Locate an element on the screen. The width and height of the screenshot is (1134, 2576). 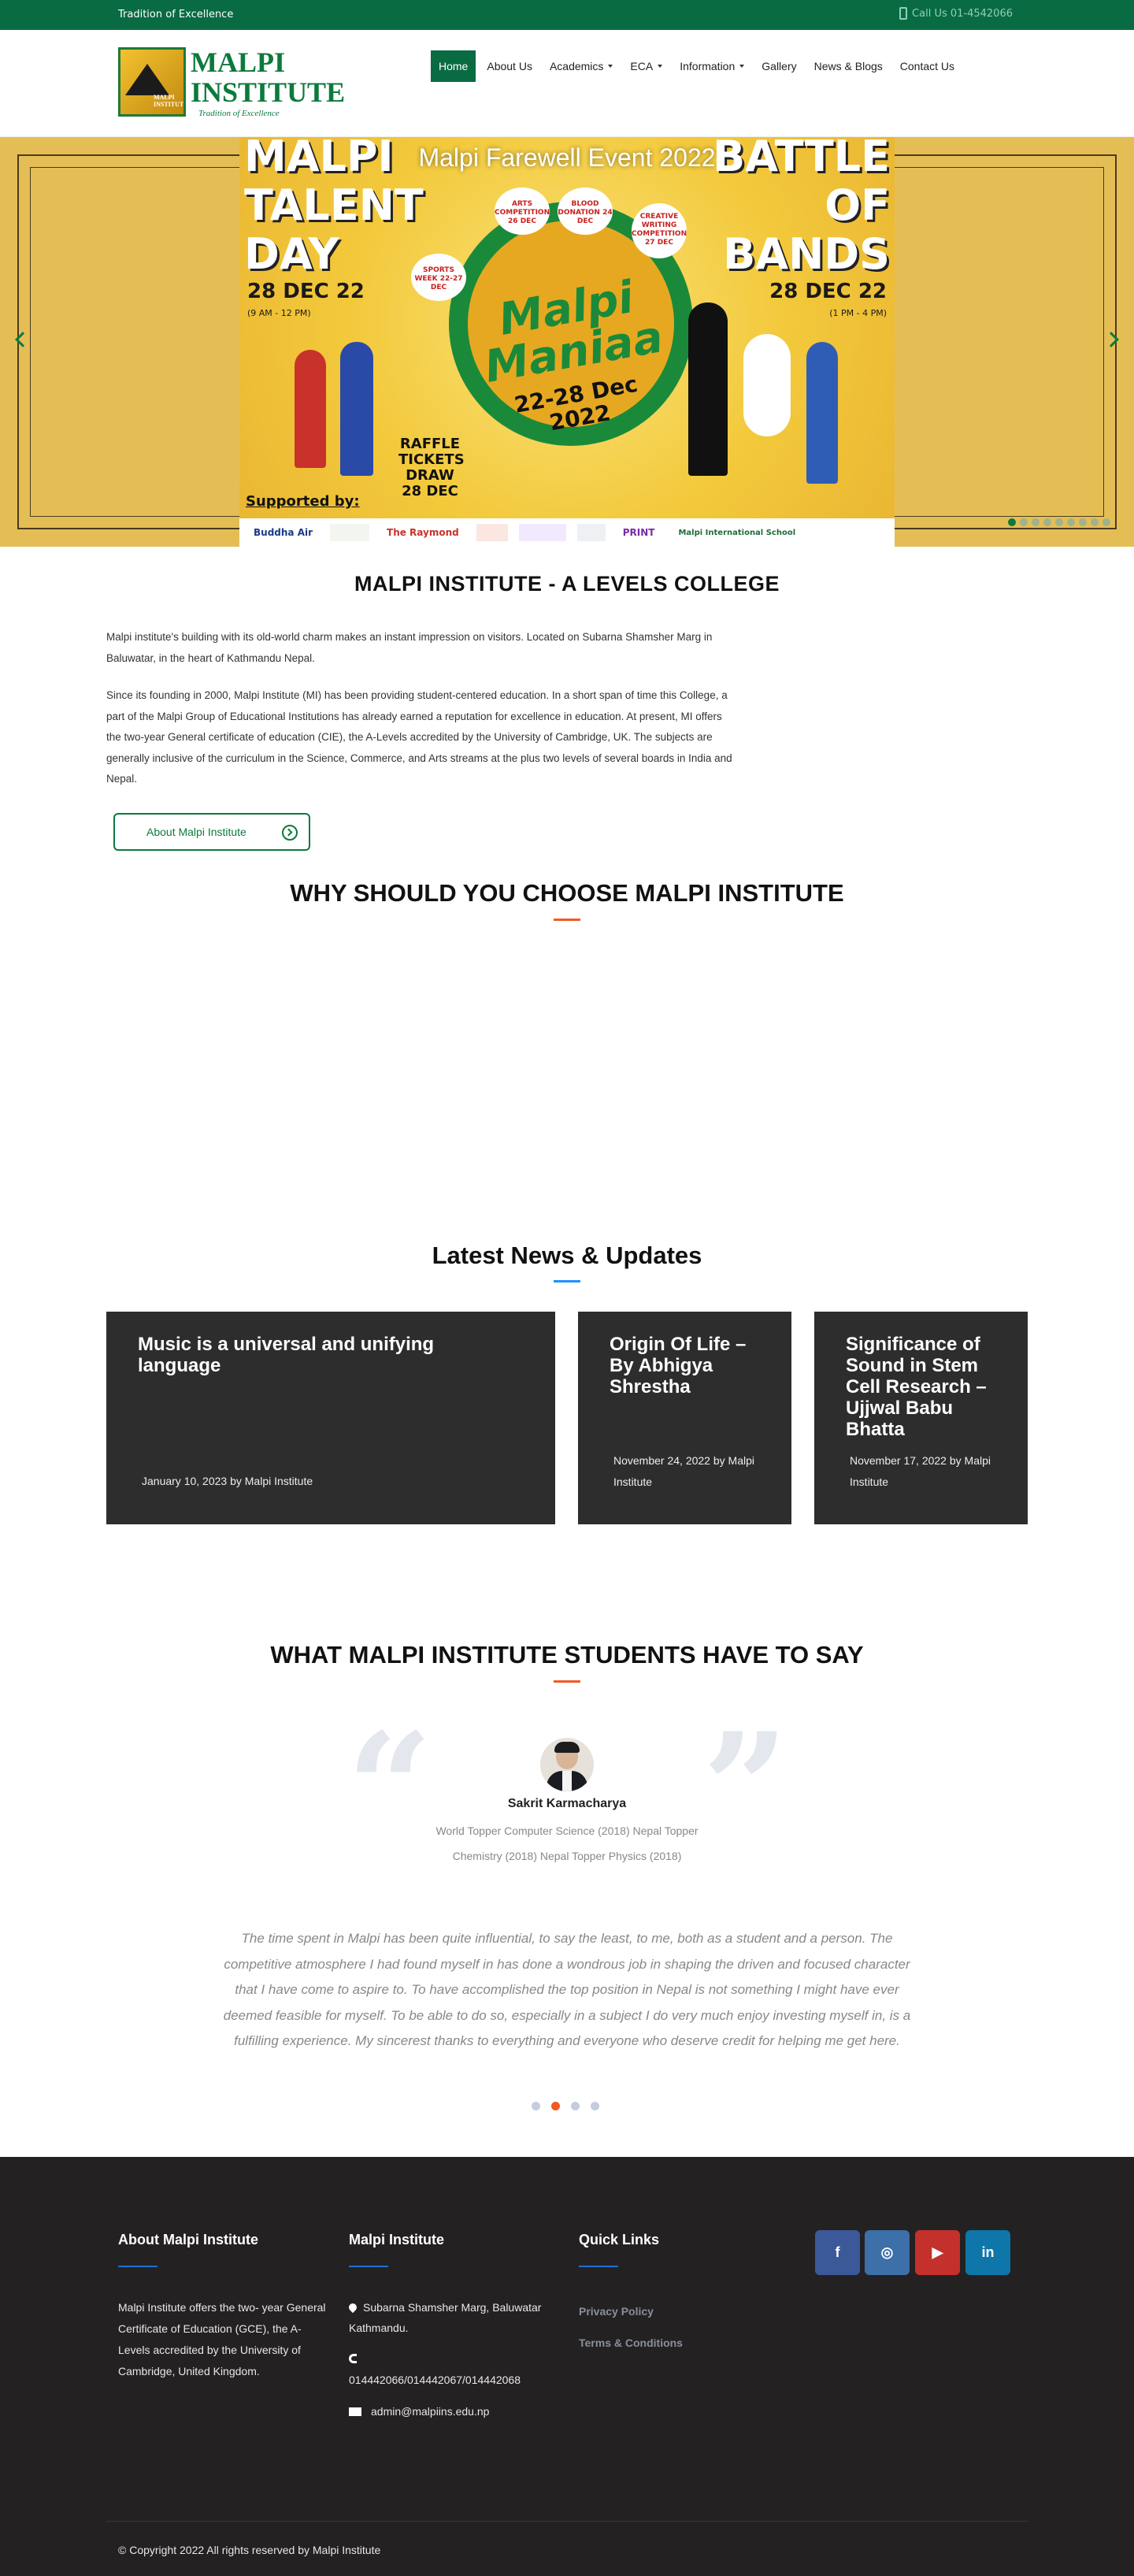
nav-gallery: Gallery is located at coordinates (778, 66).